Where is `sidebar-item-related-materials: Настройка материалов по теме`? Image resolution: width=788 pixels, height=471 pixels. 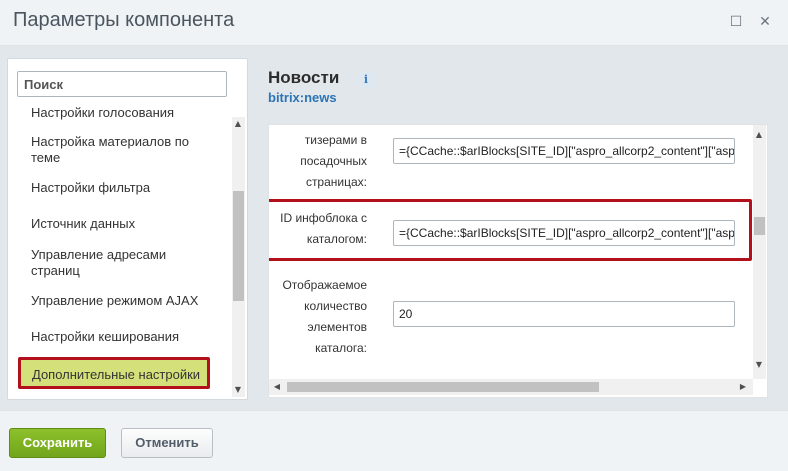
sidebar-item-related-materials: Настройка материалов по теме is located at coordinates (121, 150).